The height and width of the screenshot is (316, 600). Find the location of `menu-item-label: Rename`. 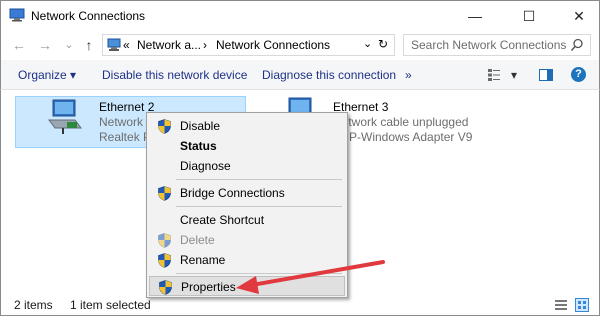

menu-item-label: Rename is located at coordinates (203, 260).